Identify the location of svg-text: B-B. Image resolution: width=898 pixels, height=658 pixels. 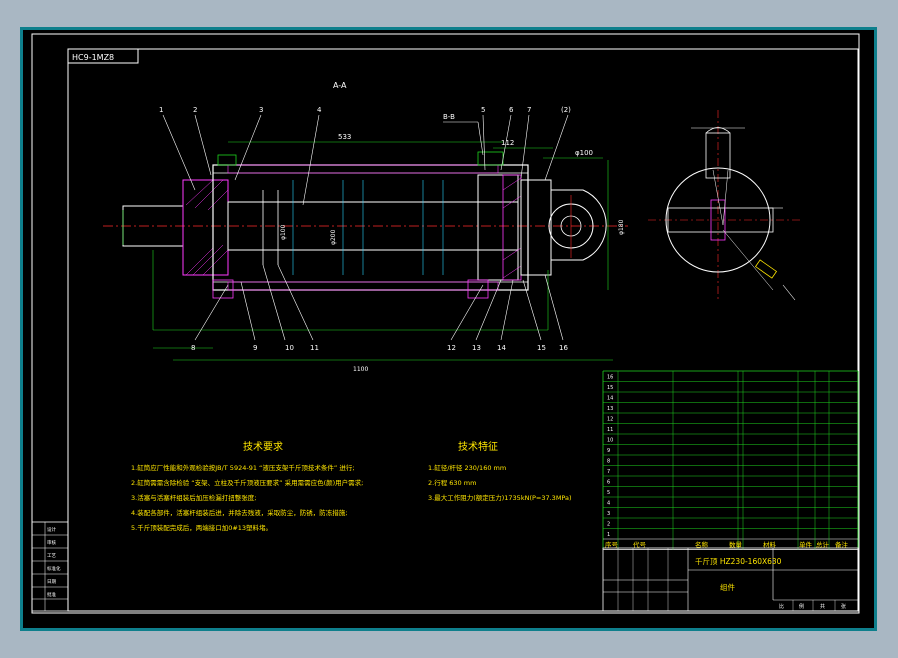
(449, 117).